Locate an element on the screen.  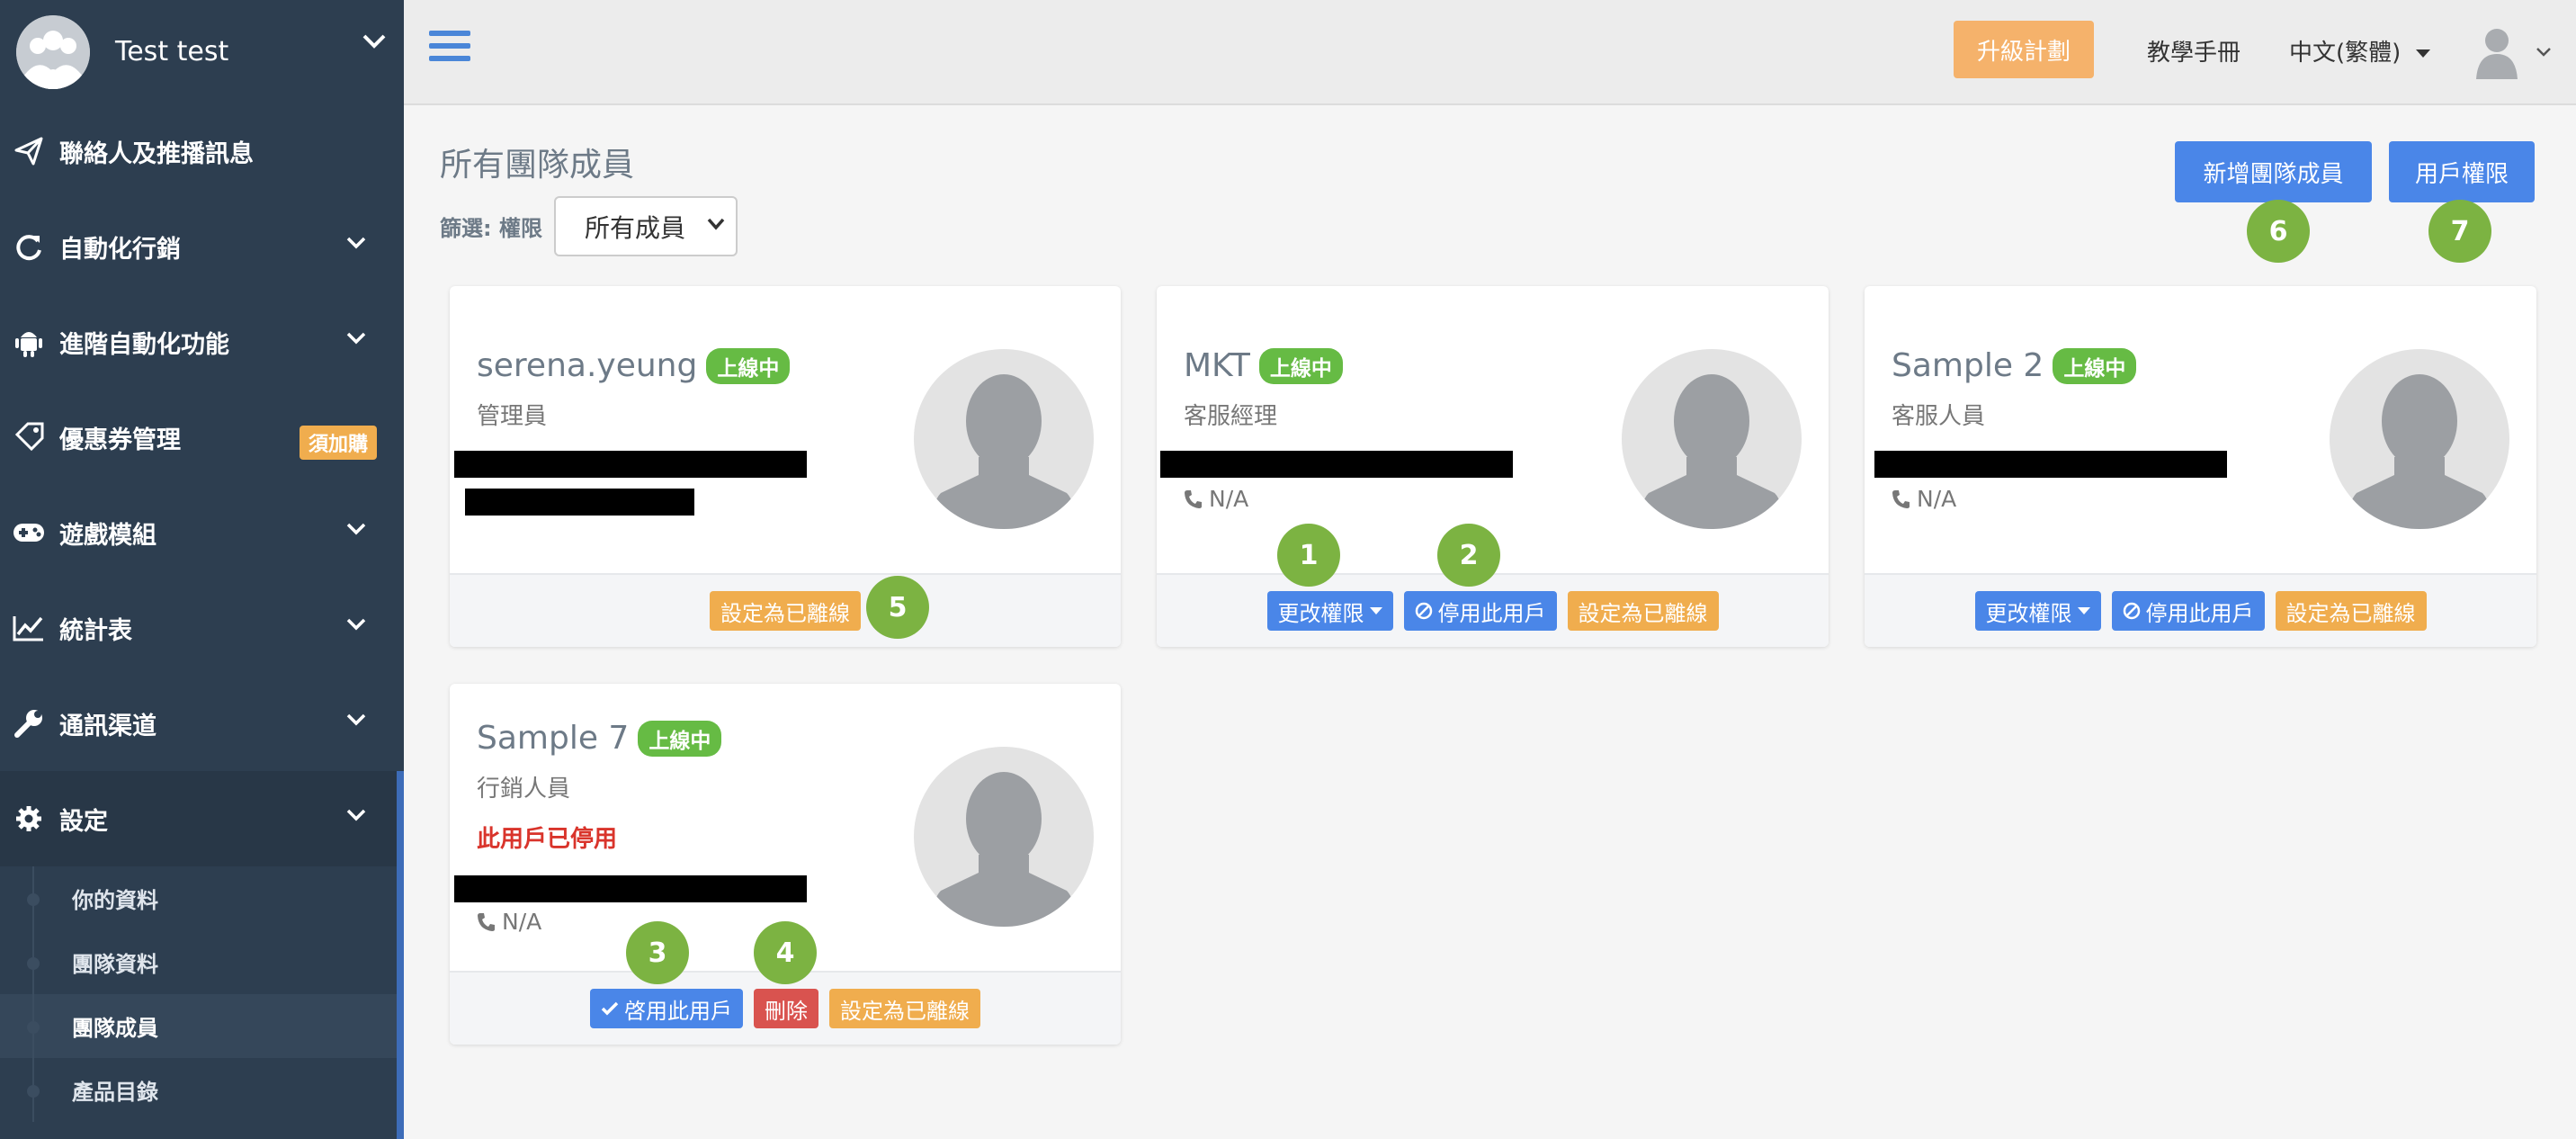
sidebar-item-label: 設定 is located at coordinates (83, 821).